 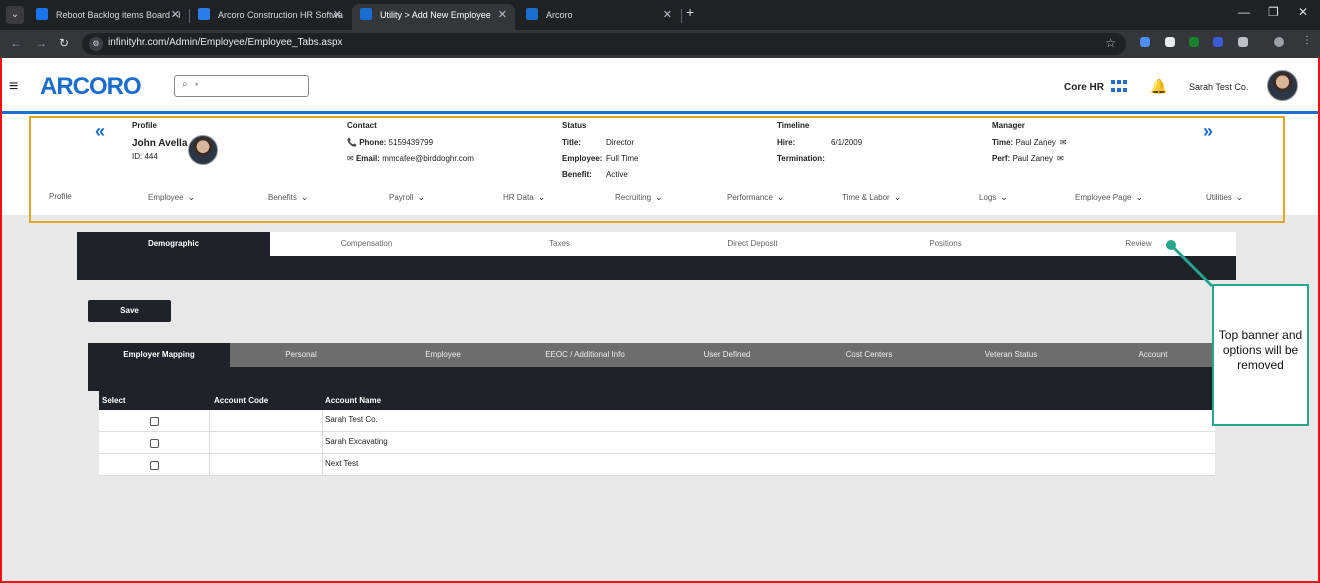 I want to click on tab-title: Arcoro Construction HR Softwa, so click(x=281, y=15).